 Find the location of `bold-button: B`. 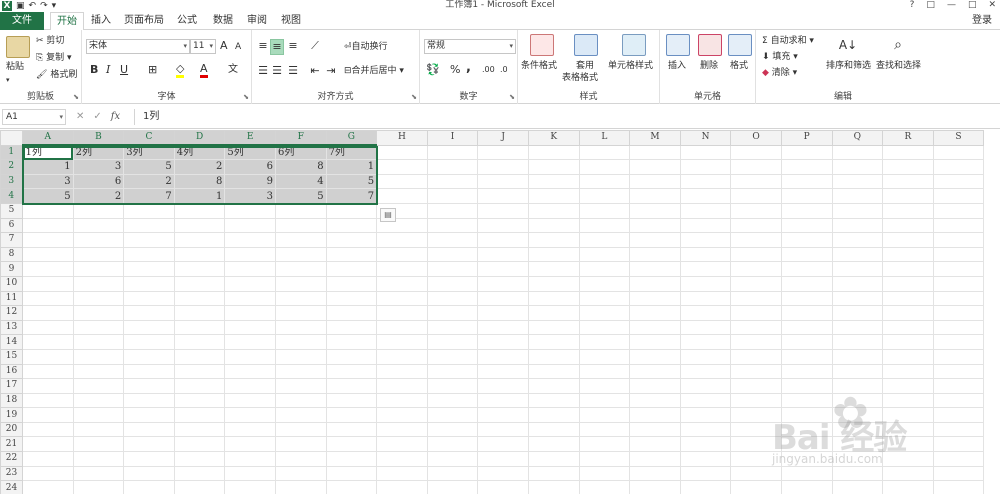

bold-button: B is located at coordinates (94, 70).